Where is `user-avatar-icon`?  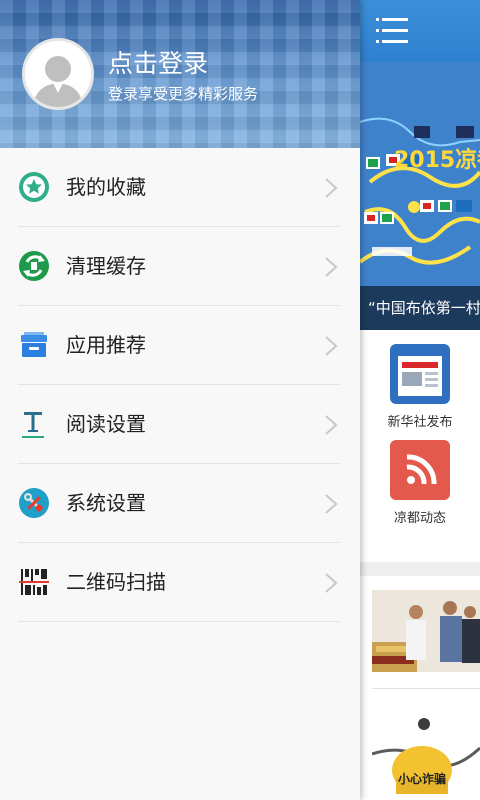
user-avatar-icon is located at coordinates (58, 74).